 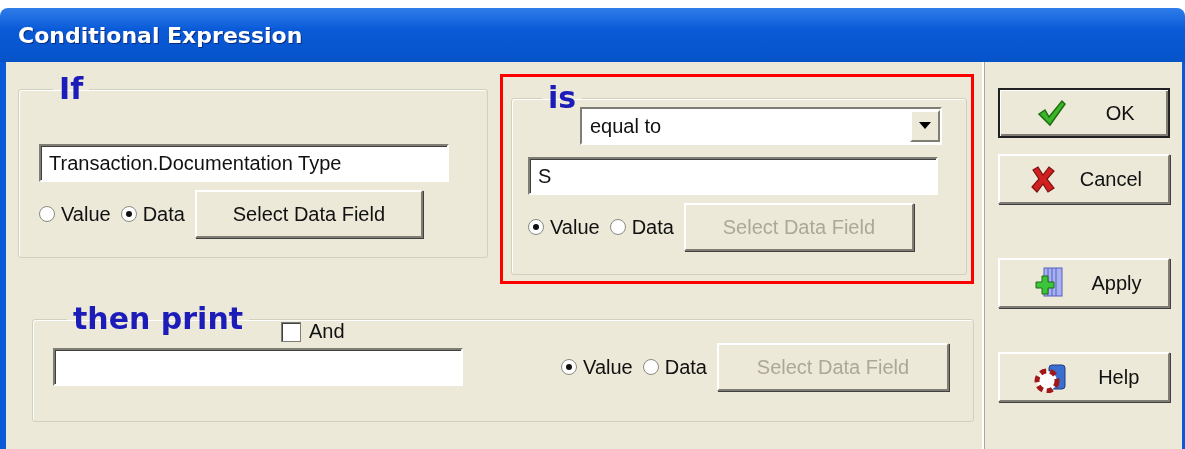 I want to click on apply-button: Apply, so click(x=1084, y=283).